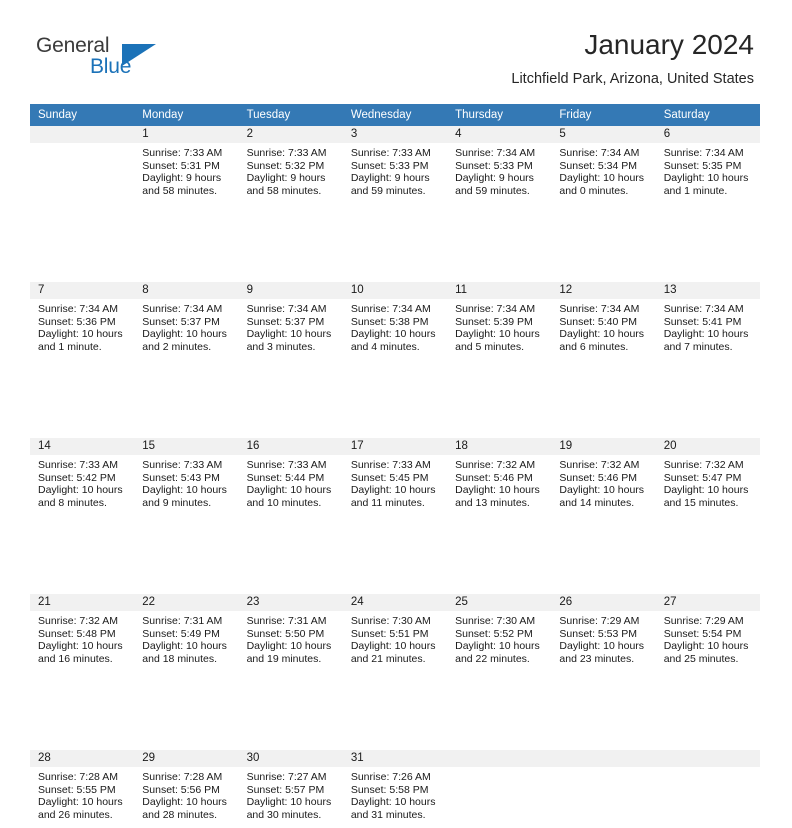  What do you see at coordinates (702, 477) in the screenshot?
I see `sunset-text: Sunset: 5:47 PM` at bounding box center [702, 477].